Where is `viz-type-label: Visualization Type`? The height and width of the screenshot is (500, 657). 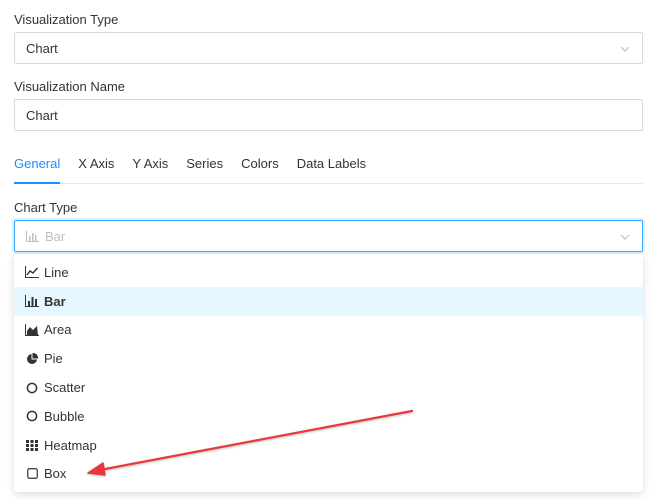
viz-type-label: Visualization Type is located at coordinates (66, 19).